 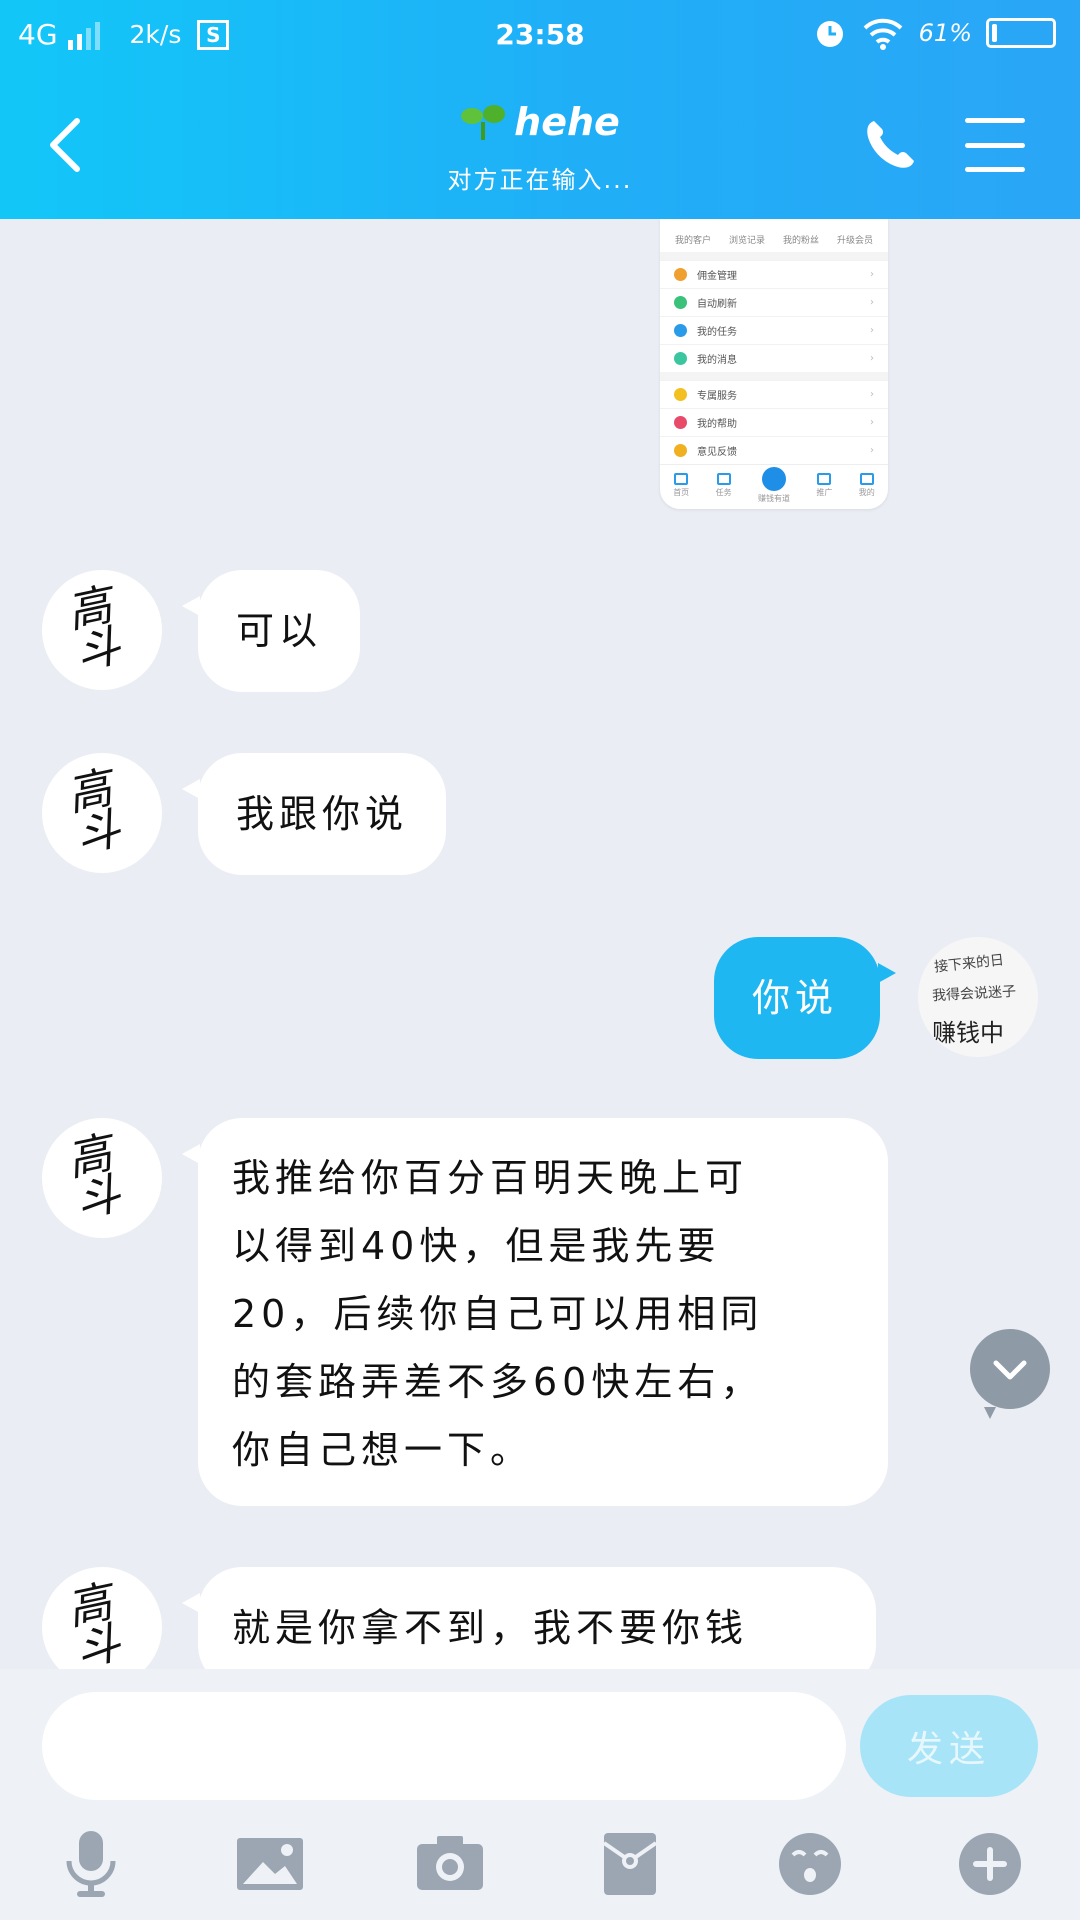 I want to click on card-tab: 首页, so click(x=681, y=485).